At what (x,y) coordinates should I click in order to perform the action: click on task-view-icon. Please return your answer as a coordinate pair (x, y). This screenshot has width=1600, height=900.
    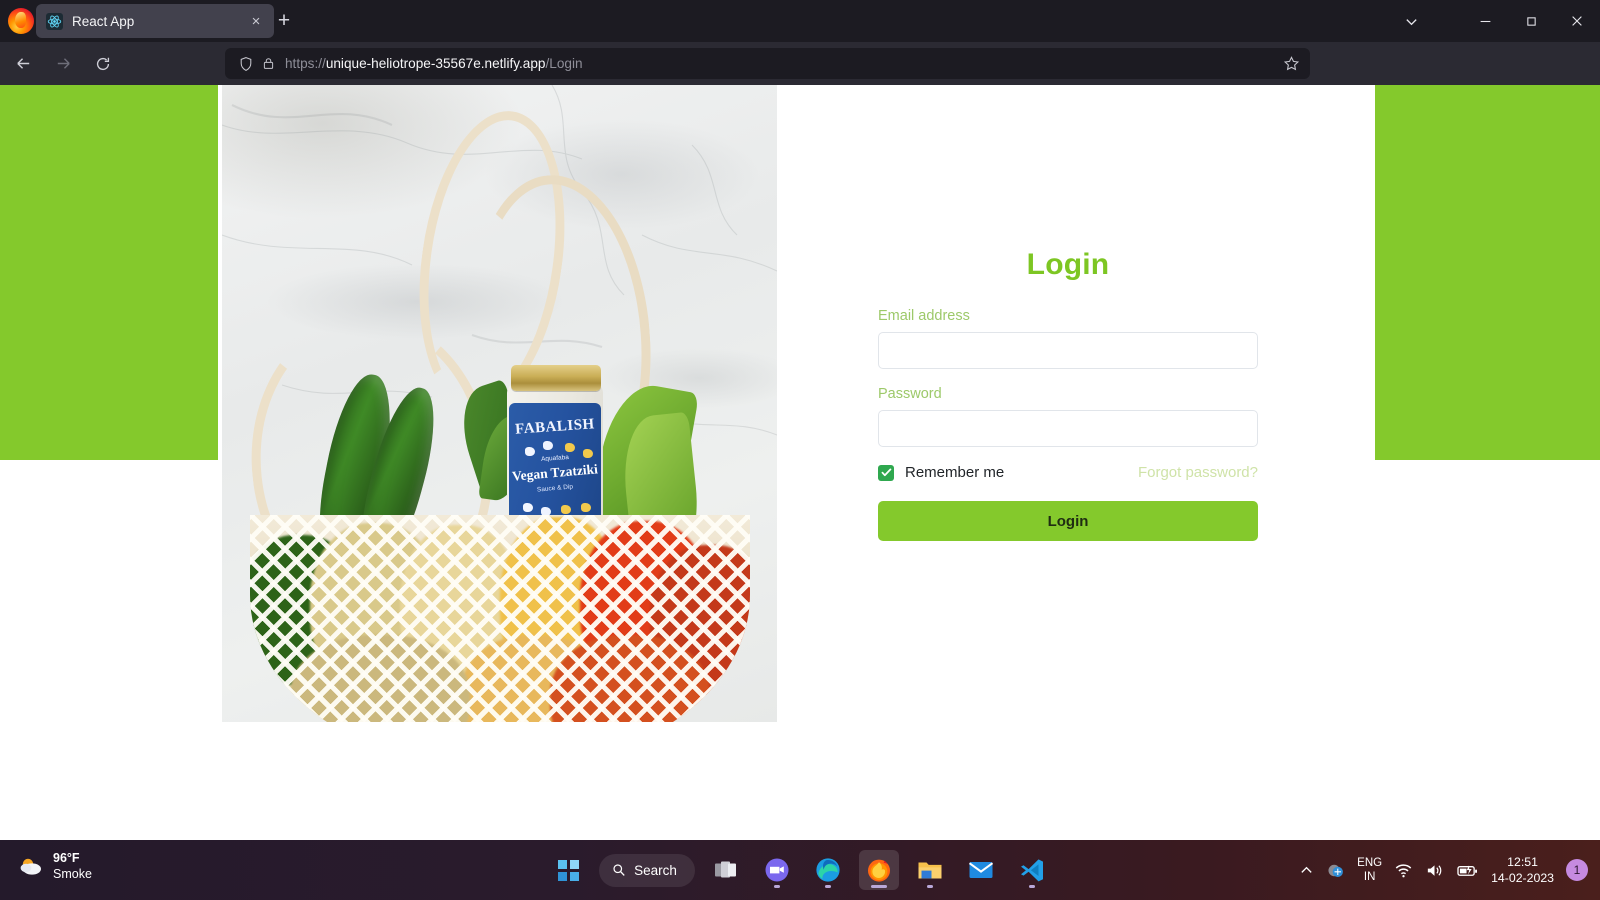
    Looking at the image, I should click on (725, 869).